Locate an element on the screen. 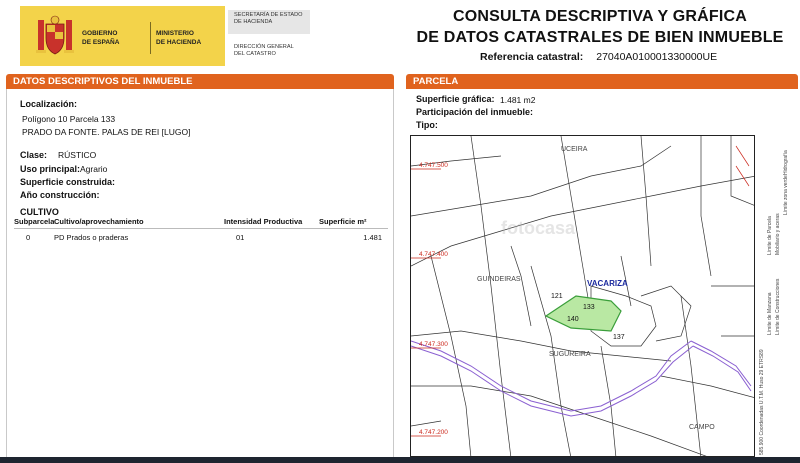  parcel-133-shape is located at coordinates (583, 313).